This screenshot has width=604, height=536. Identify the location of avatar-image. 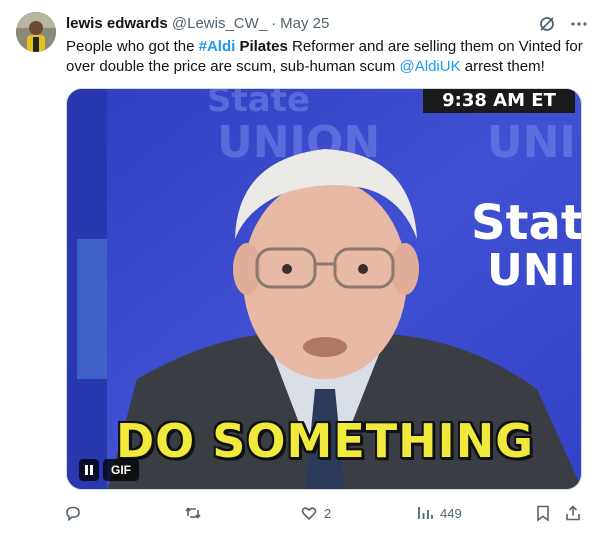
(36, 32).